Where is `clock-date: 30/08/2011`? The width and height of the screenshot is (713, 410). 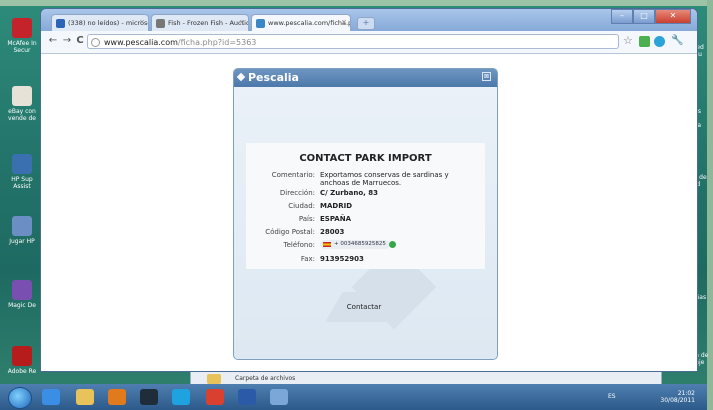 clock-date: 30/08/2011 is located at coordinates (677, 400).